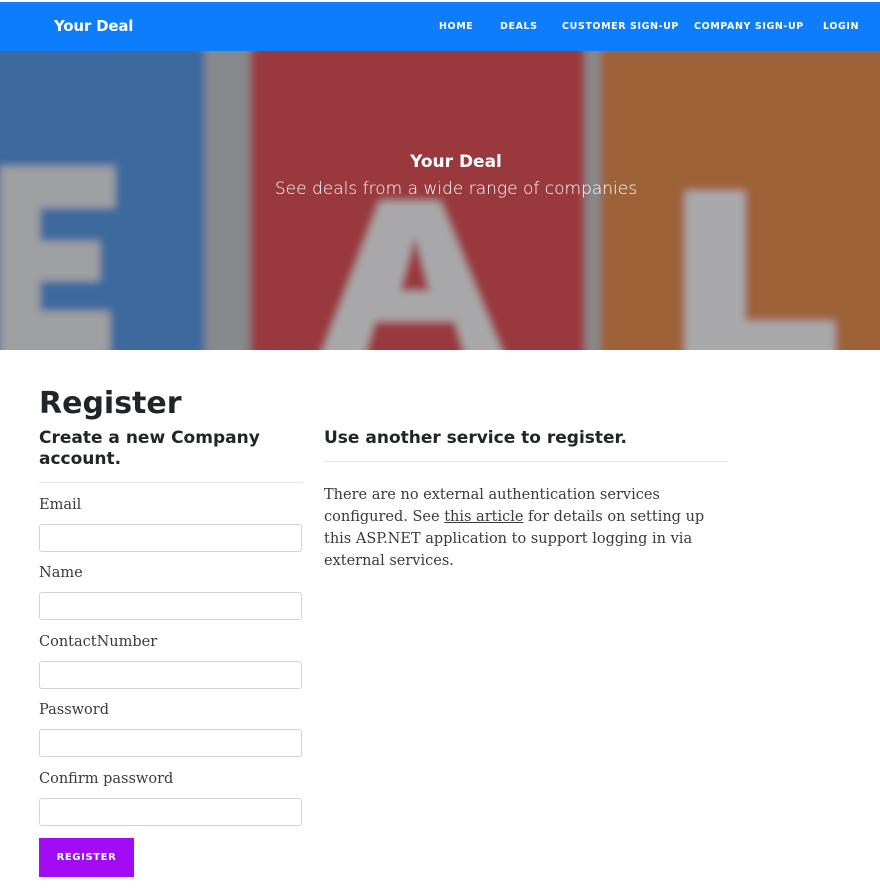  What do you see at coordinates (93, 26) in the screenshot?
I see `brand-link: Your Deal` at bounding box center [93, 26].